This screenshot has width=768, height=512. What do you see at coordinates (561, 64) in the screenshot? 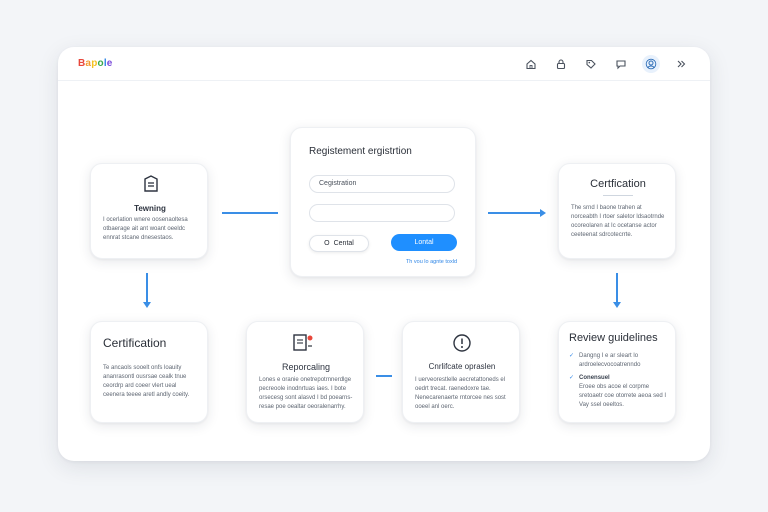
I see `lock-icon` at bounding box center [561, 64].